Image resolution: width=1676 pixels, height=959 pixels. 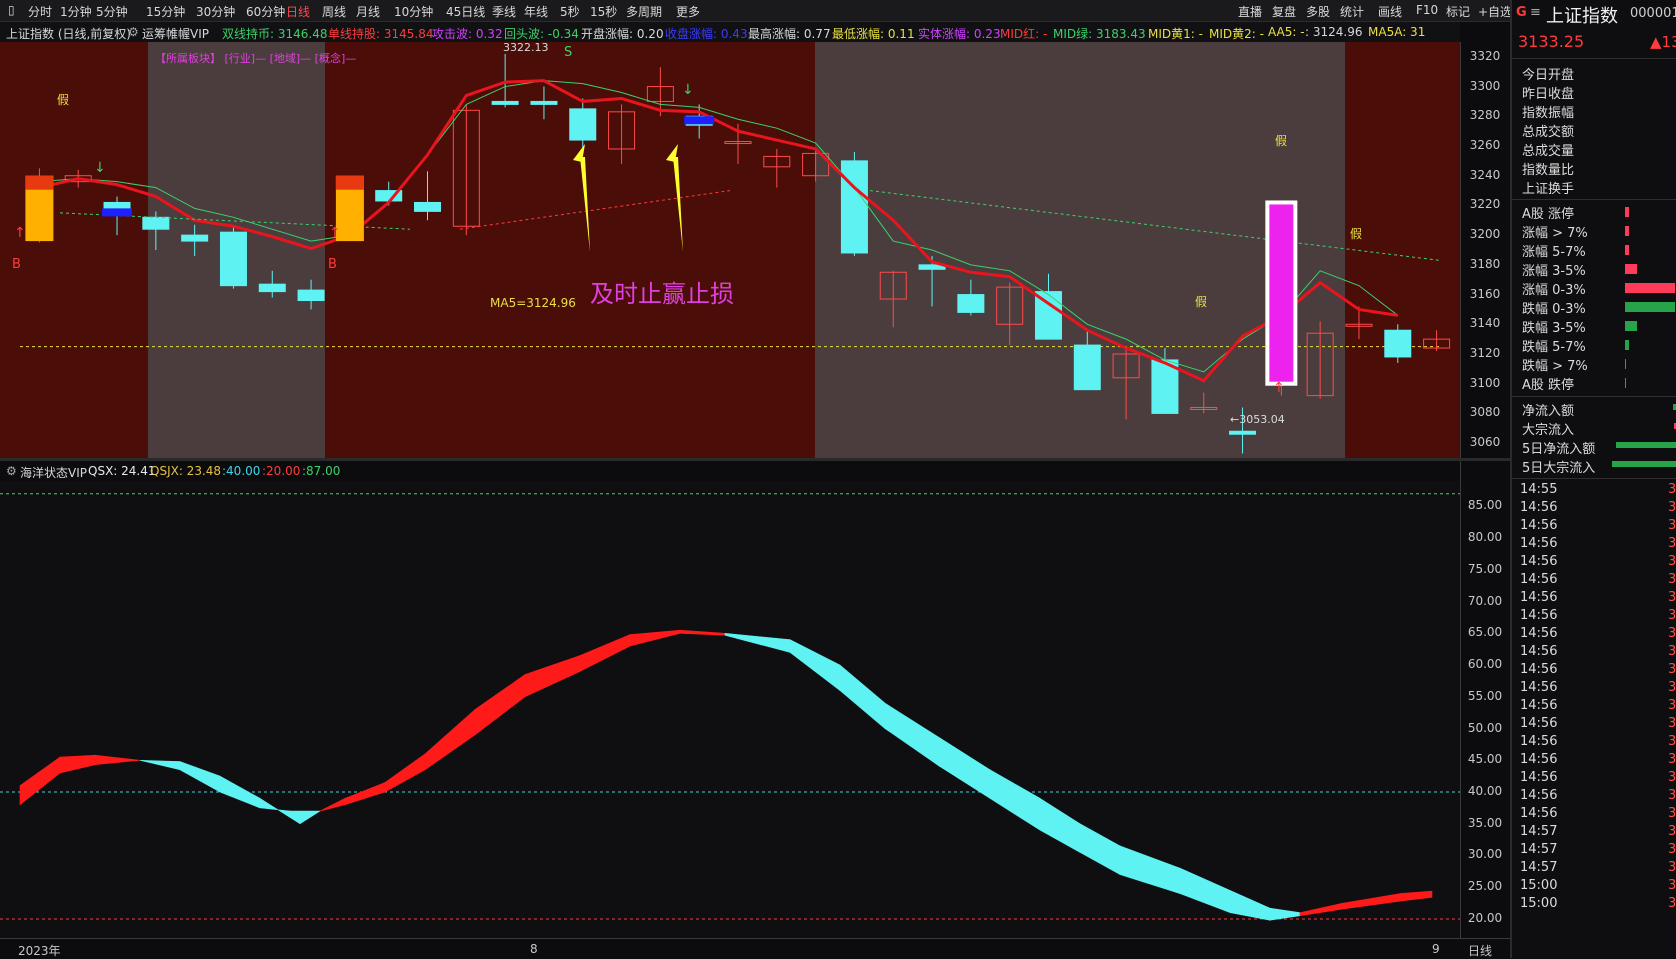 What do you see at coordinates (215, 11) in the screenshot?
I see `period-tab: 30分钟` at bounding box center [215, 11].